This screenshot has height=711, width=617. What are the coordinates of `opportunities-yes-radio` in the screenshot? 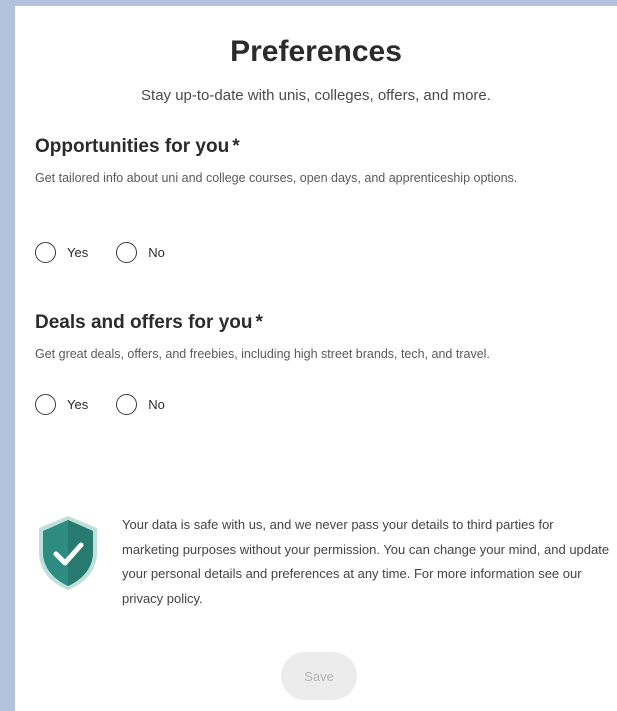 It's located at (45, 252).